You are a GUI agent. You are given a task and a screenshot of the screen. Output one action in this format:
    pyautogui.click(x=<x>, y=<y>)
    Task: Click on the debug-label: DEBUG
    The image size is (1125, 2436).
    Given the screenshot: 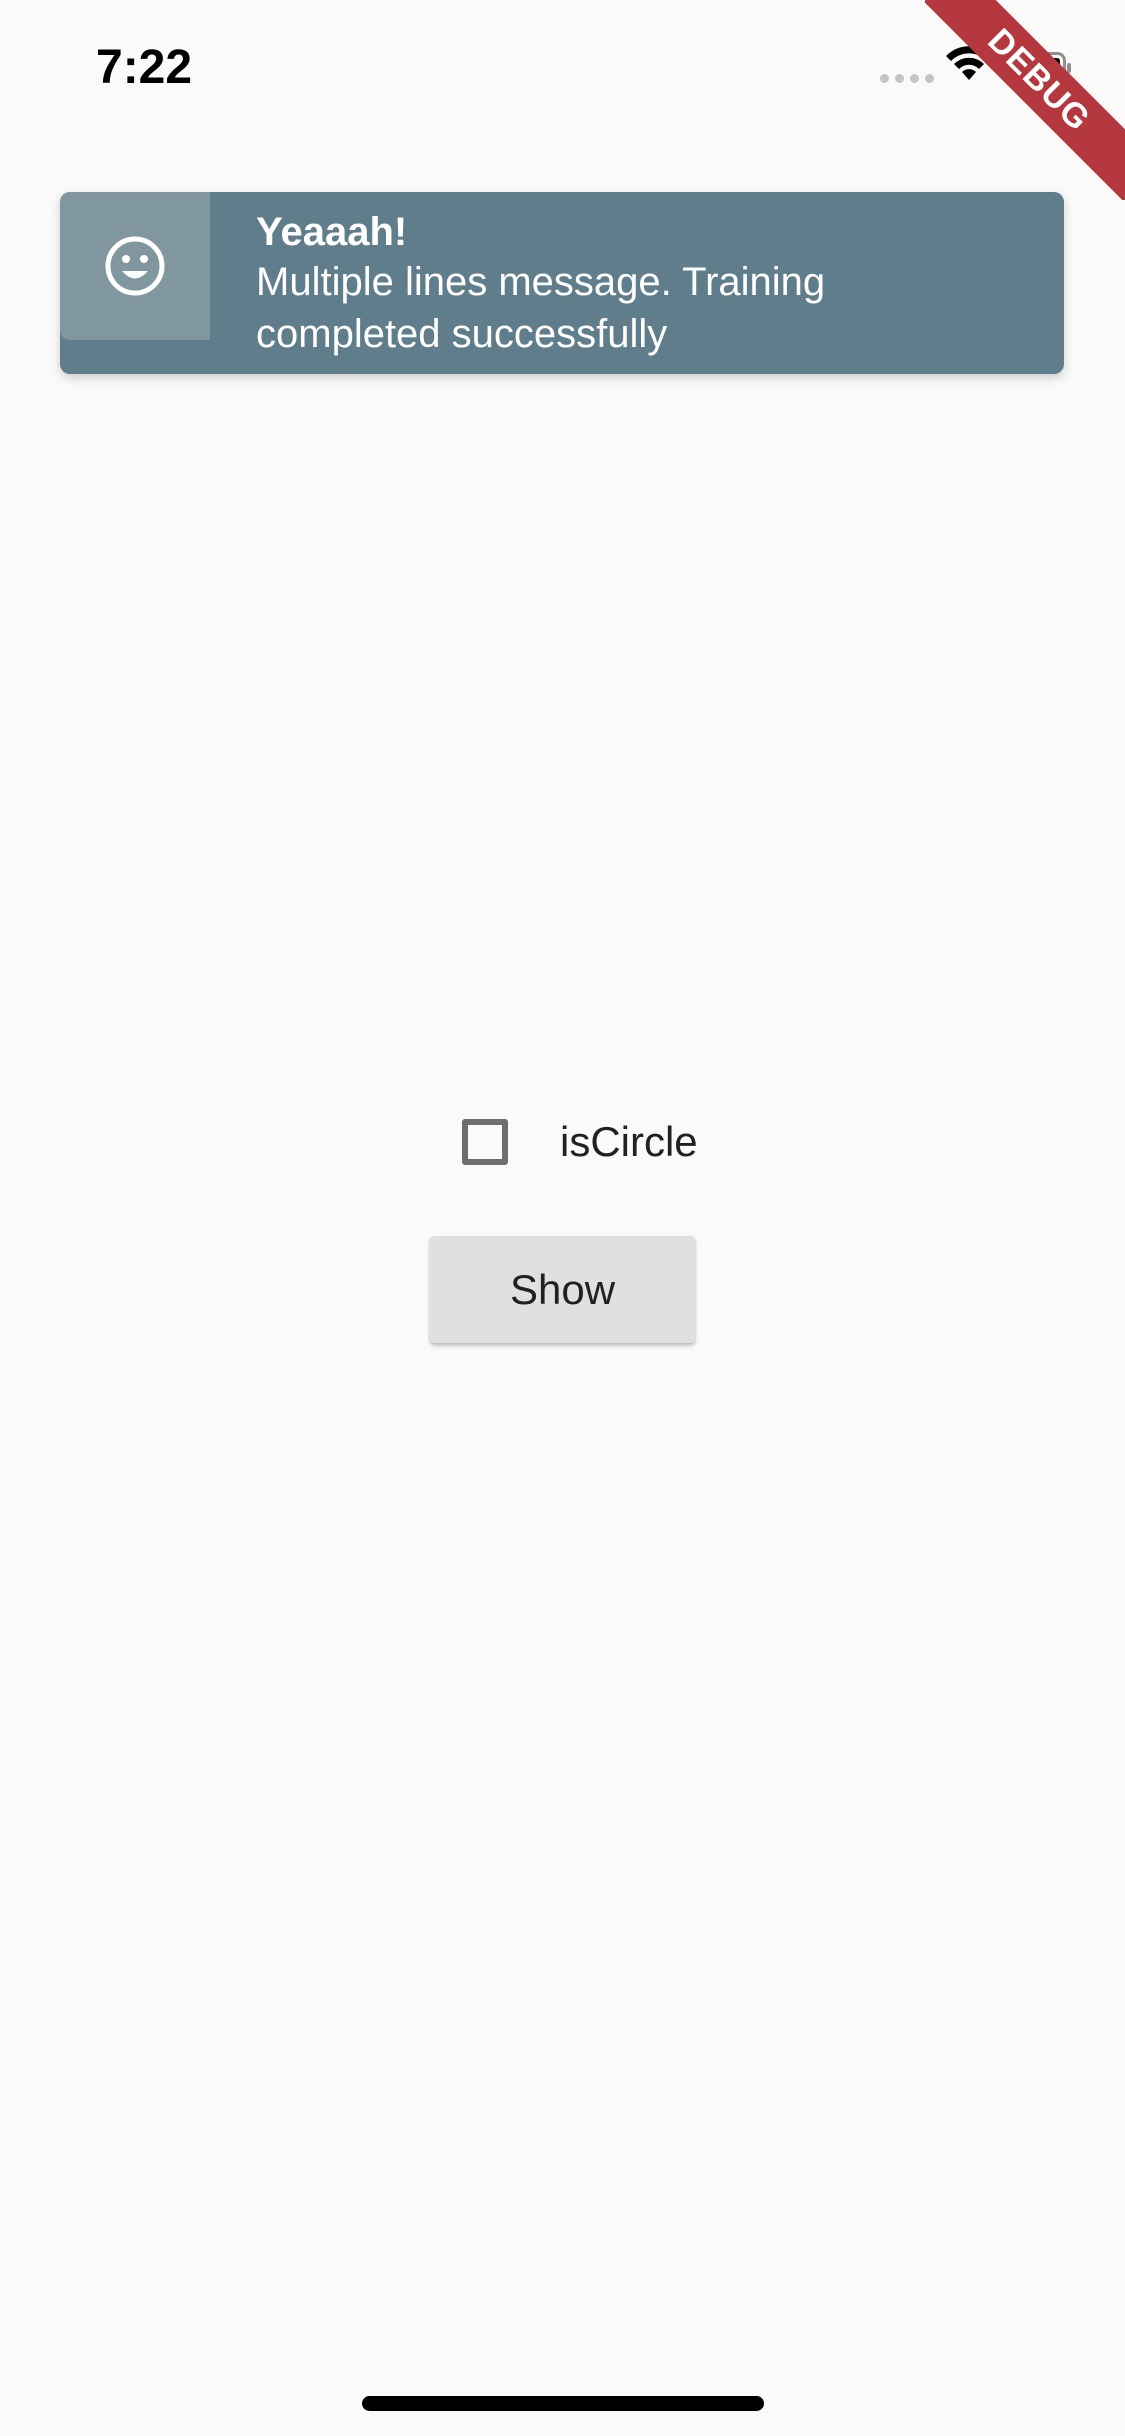 What is the action you would take?
    pyautogui.click(x=1025, y=100)
    